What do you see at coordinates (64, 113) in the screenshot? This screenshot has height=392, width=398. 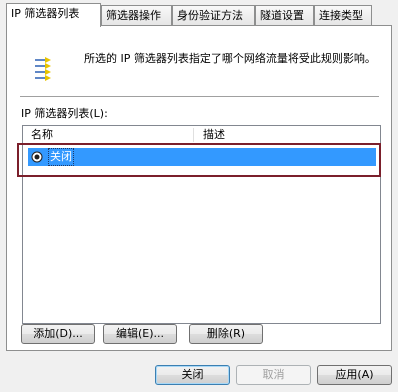 I see `ip-filter-list-label: IP 筛选器列表(L):` at bounding box center [64, 113].